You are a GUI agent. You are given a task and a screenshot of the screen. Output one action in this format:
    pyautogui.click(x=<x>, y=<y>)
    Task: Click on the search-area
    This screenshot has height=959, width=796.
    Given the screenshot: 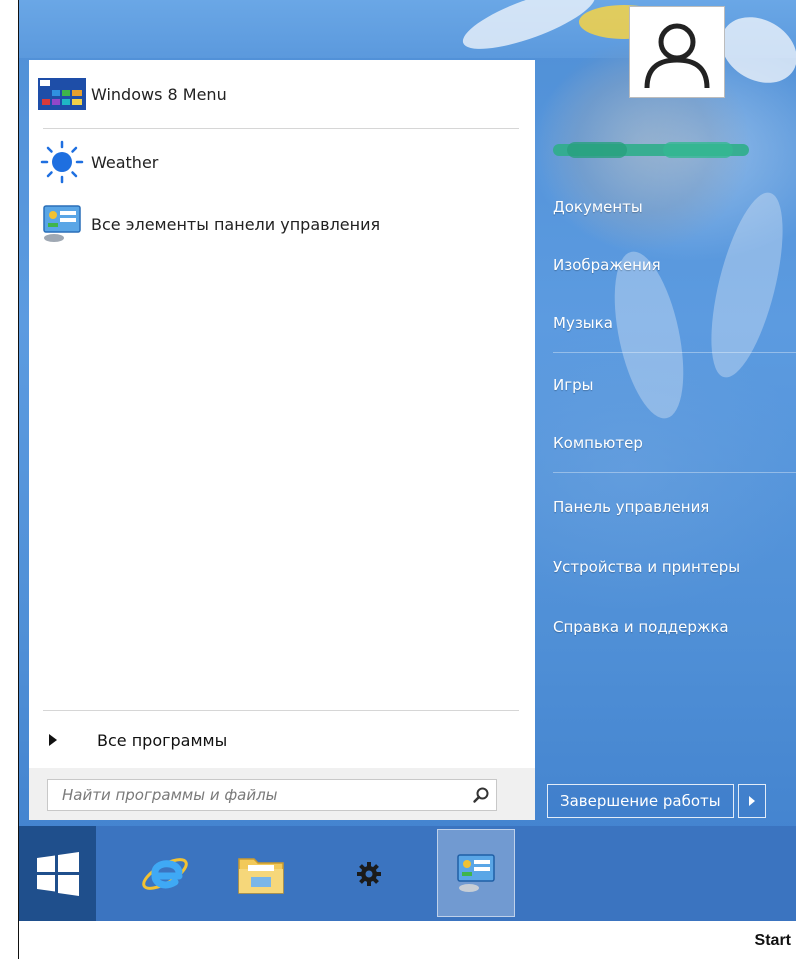 What is the action you would take?
    pyautogui.click(x=282, y=794)
    